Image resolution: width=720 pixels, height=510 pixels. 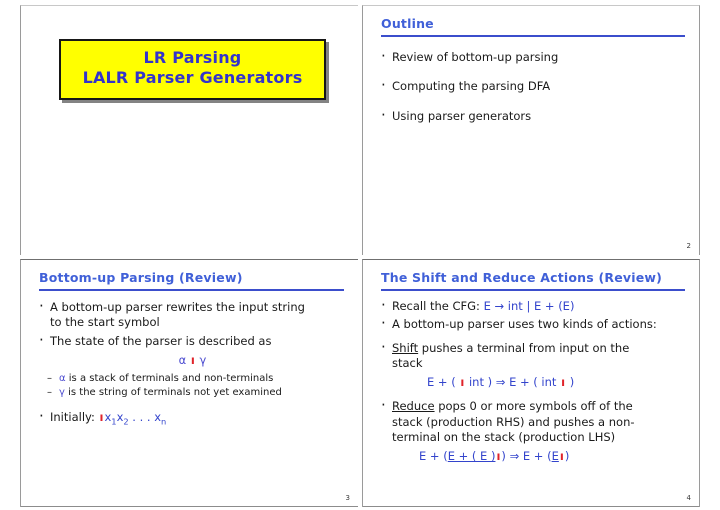 What do you see at coordinates (413, 406) in the screenshot?
I see `reduce-keyword: Reduce` at bounding box center [413, 406].